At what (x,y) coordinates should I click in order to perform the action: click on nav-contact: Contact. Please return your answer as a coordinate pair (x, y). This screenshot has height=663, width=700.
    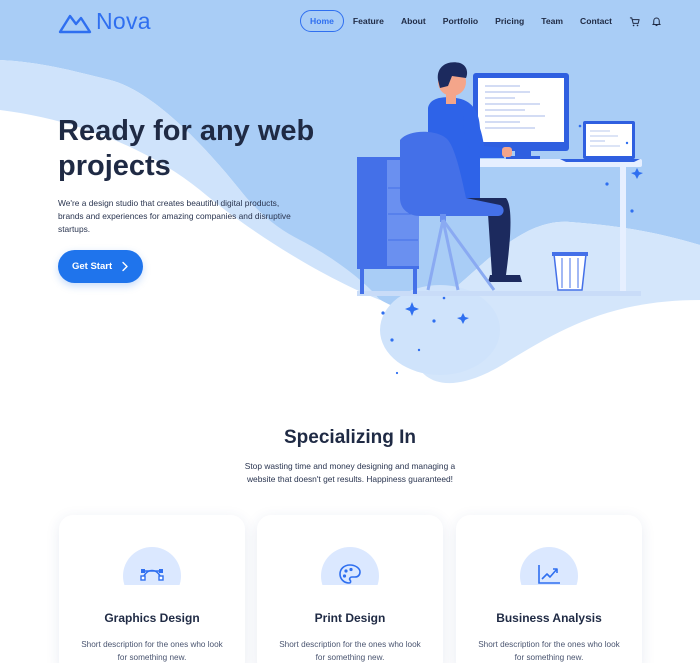
    Looking at the image, I should click on (596, 21).